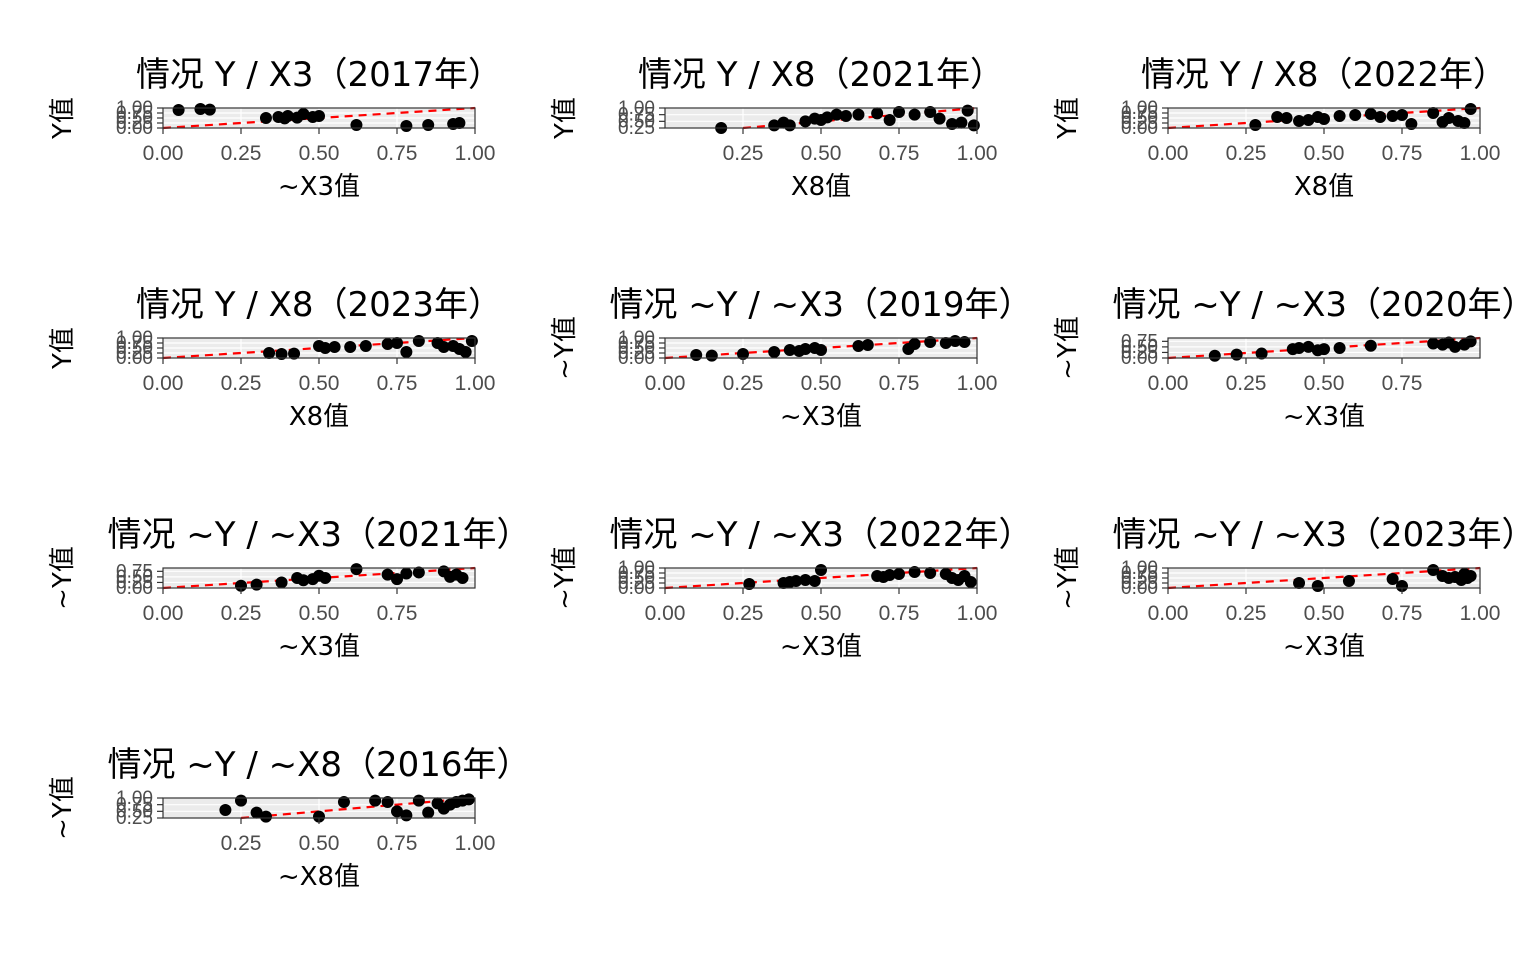 The image size is (1540, 956). What do you see at coordinates (1323, 305) in the screenshot?
I see `chart-title: 情况 ~Y / ~X3（2020年）` at bounding box center [1323, 305].